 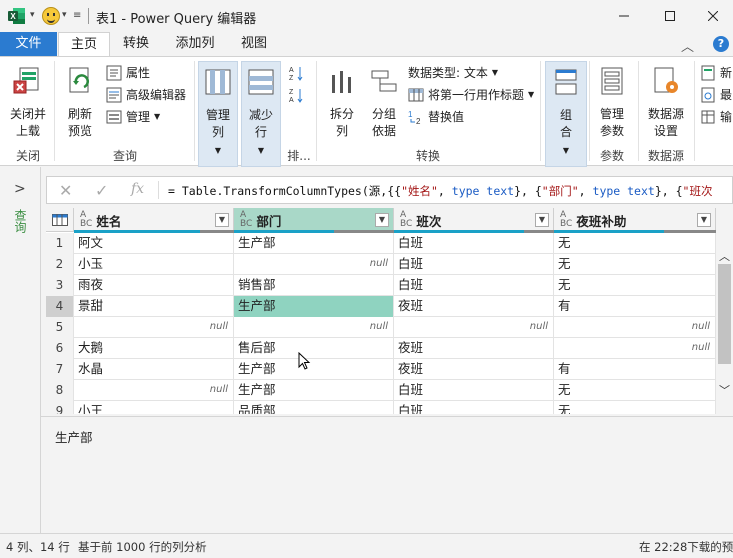 What do you see at coordinates (154, 306) in the screenshot?
I see `cell-name: 景甜` at bounding box center [154, 306].